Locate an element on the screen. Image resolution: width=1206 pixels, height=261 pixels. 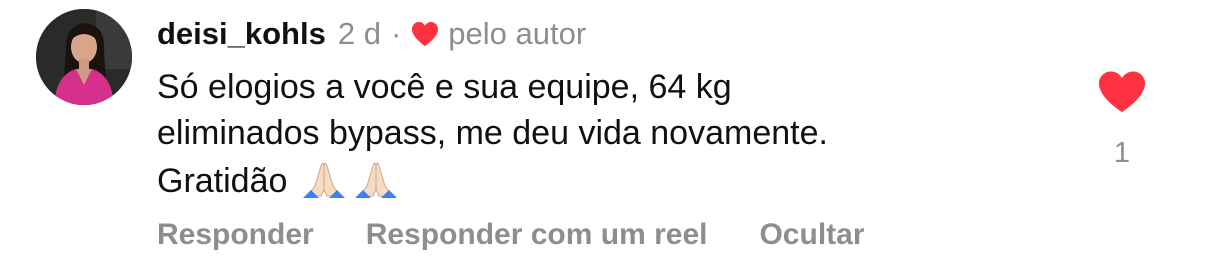
liked-by-author-label: pelo autor is located at coordinates (517, 33).